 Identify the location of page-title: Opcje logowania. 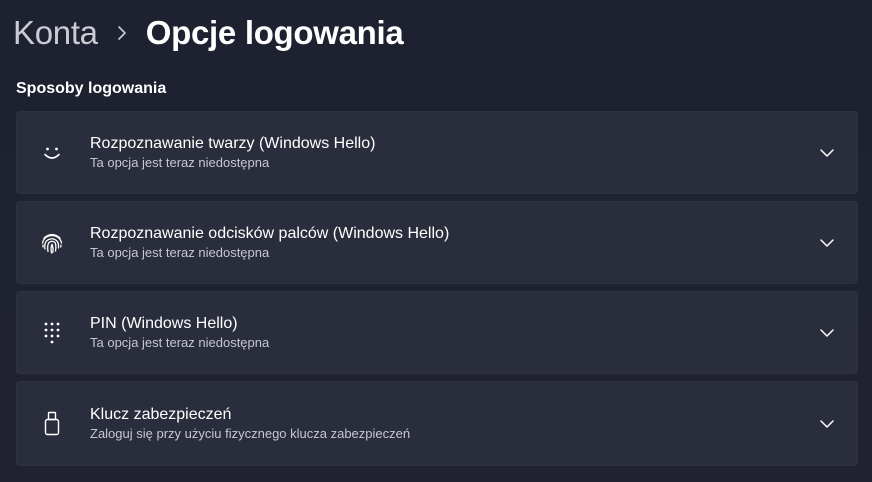
(274, 32).